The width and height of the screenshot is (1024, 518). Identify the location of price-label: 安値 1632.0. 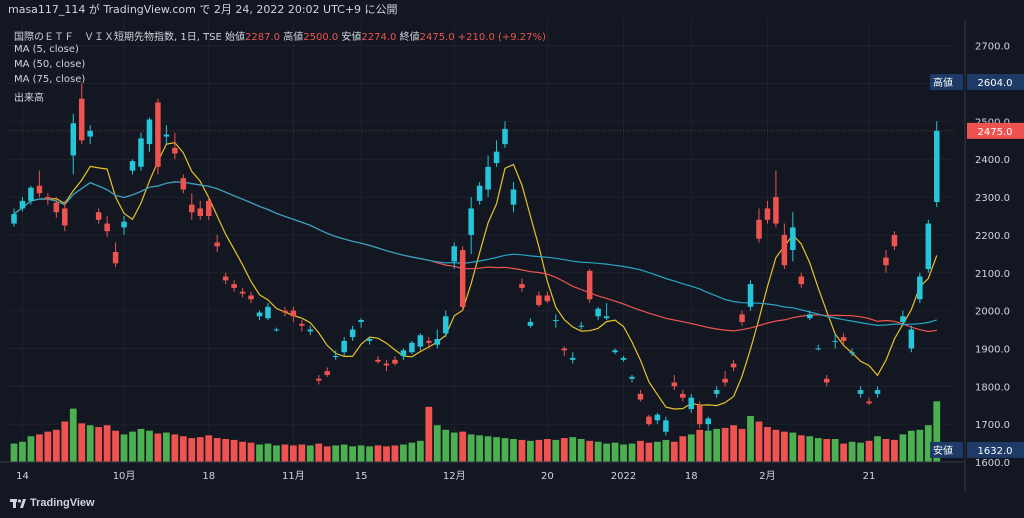
(977, 449).